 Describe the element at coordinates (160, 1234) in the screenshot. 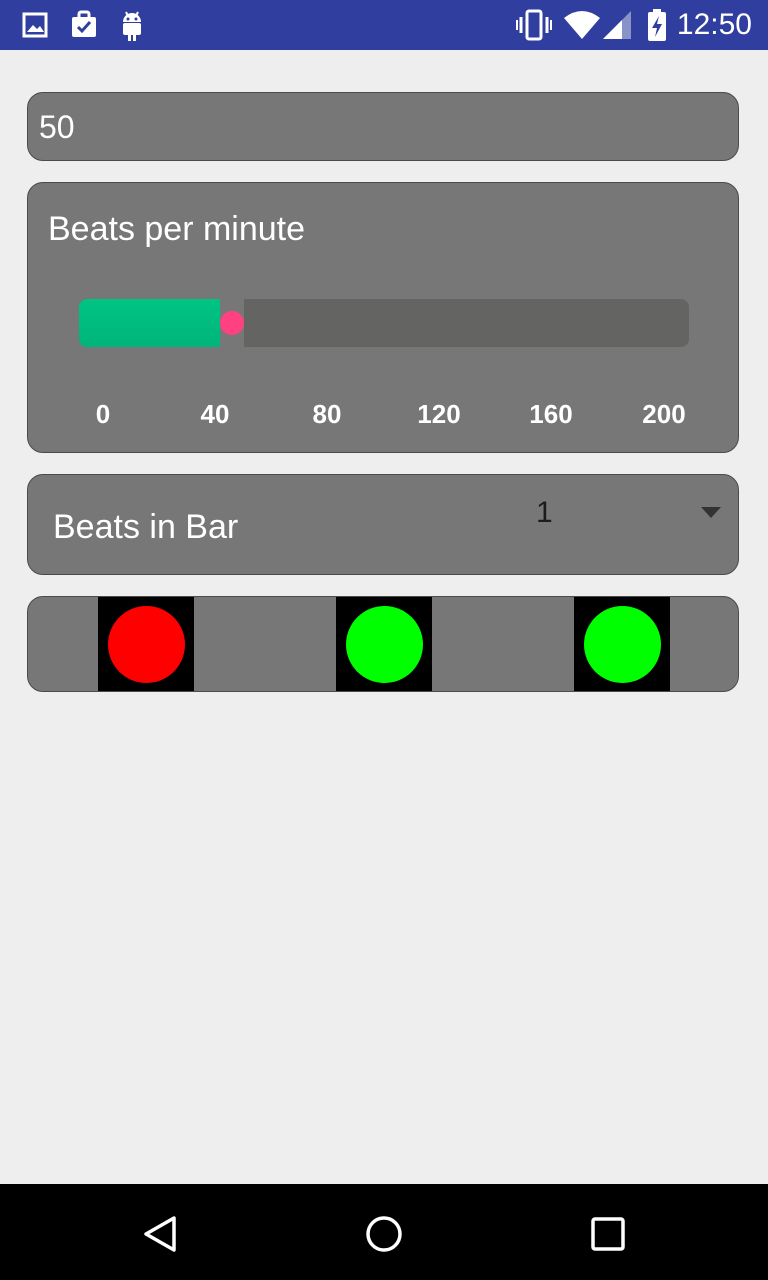

I see `back-icon` at that location.